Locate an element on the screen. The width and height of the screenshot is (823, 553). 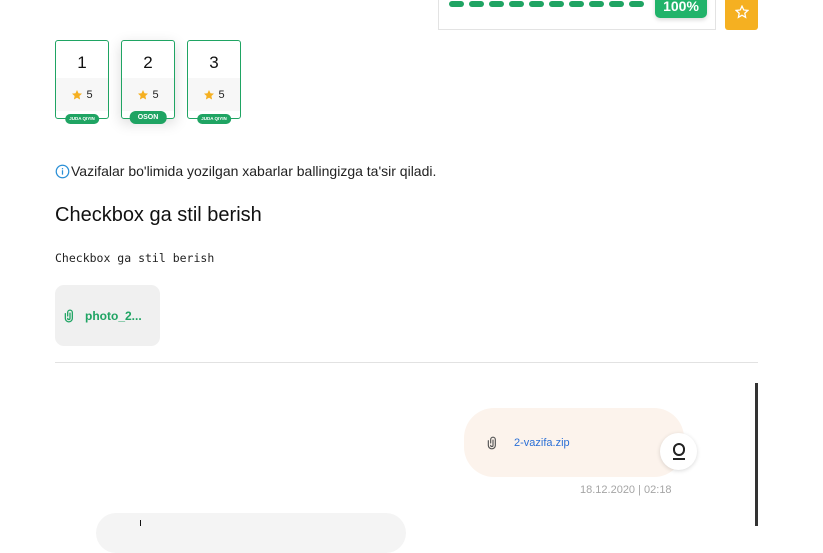
task-number: 1 is located at coordinates (82, 62).